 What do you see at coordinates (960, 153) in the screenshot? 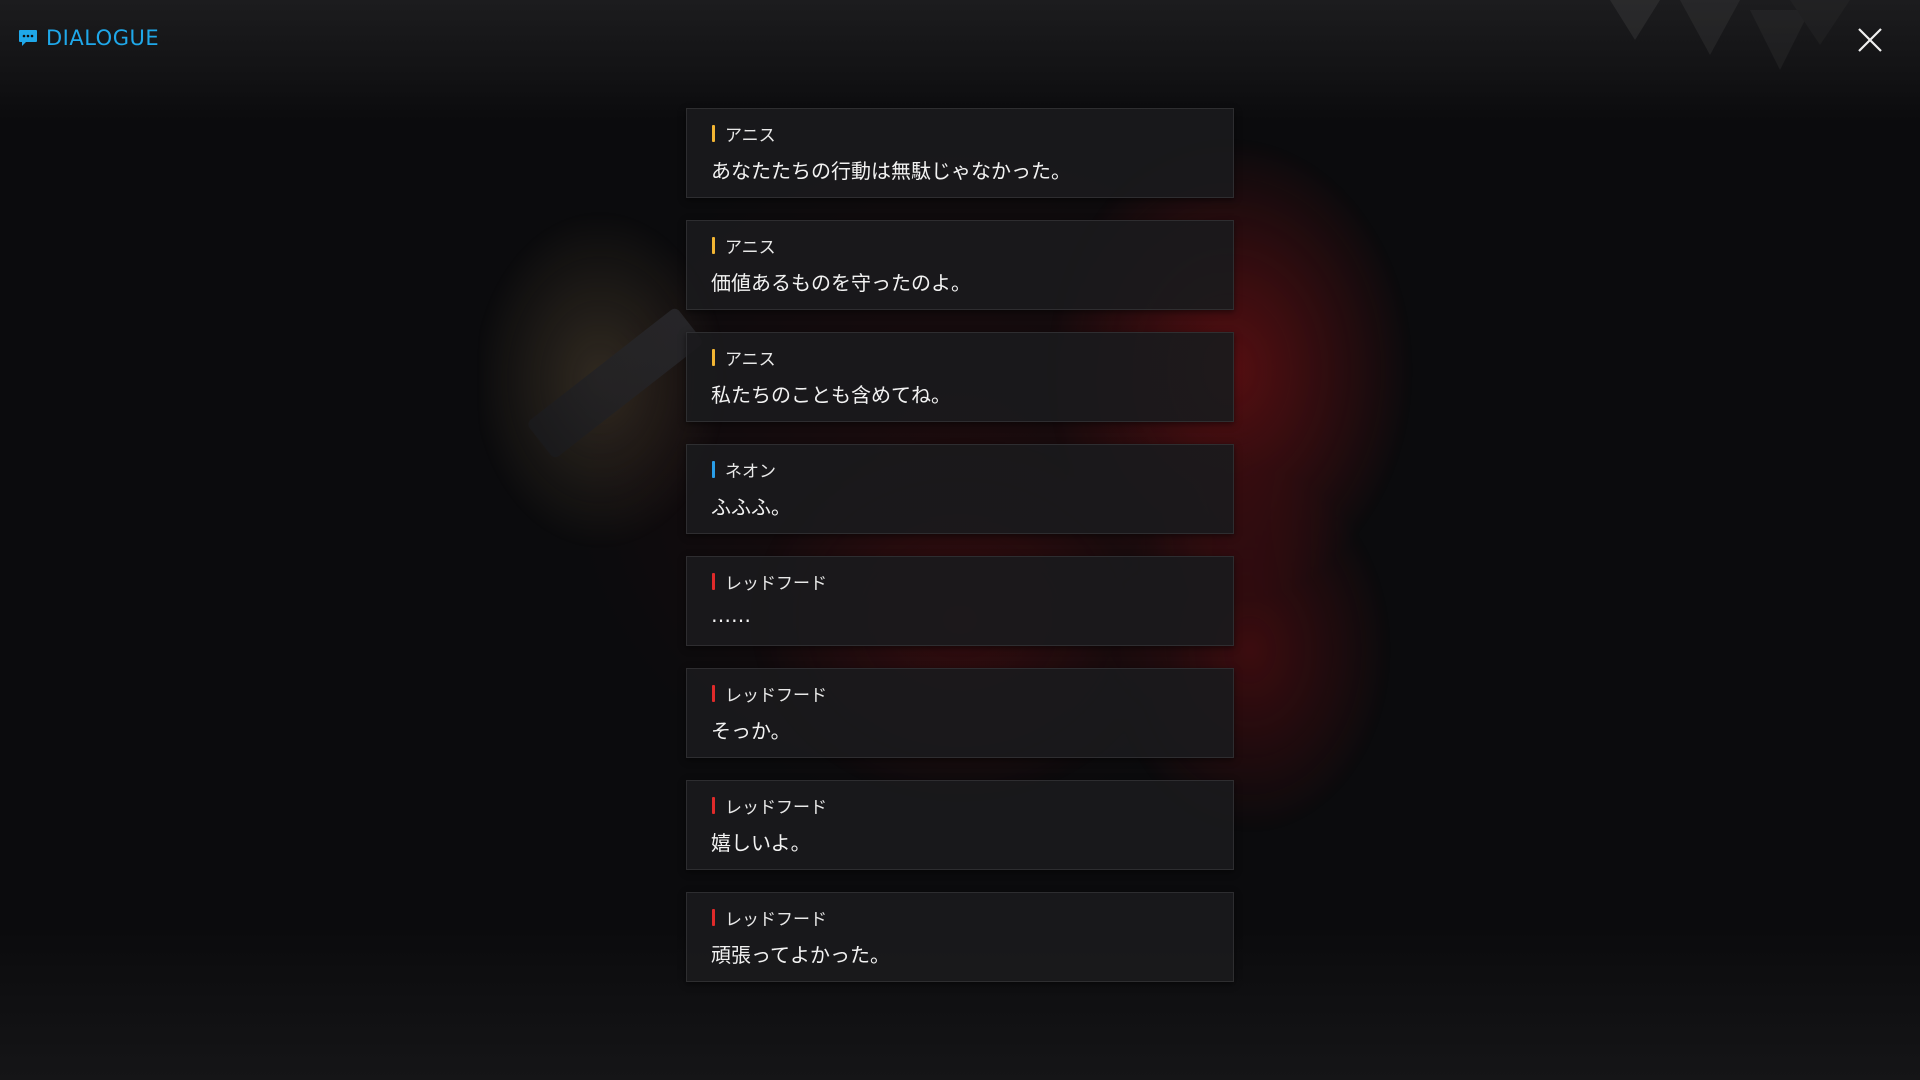
I see `dialogue-entry: アニスあなたたちの行動は無駄じゃなかった。` at bounding box center [960, 153].